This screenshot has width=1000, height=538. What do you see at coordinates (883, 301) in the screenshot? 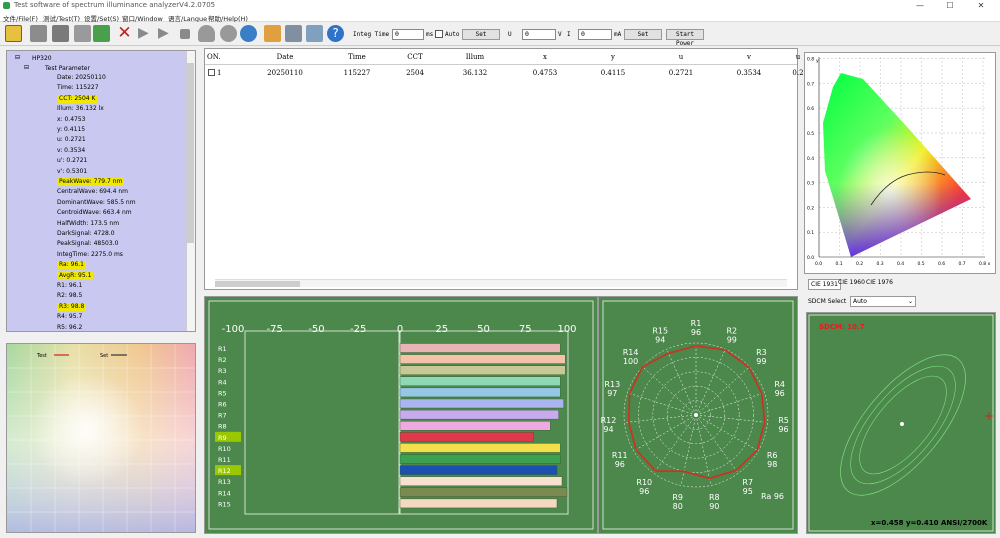
I see `sdcm-select-dropdown: Auto ⌄` at bounding box center [883, 301].